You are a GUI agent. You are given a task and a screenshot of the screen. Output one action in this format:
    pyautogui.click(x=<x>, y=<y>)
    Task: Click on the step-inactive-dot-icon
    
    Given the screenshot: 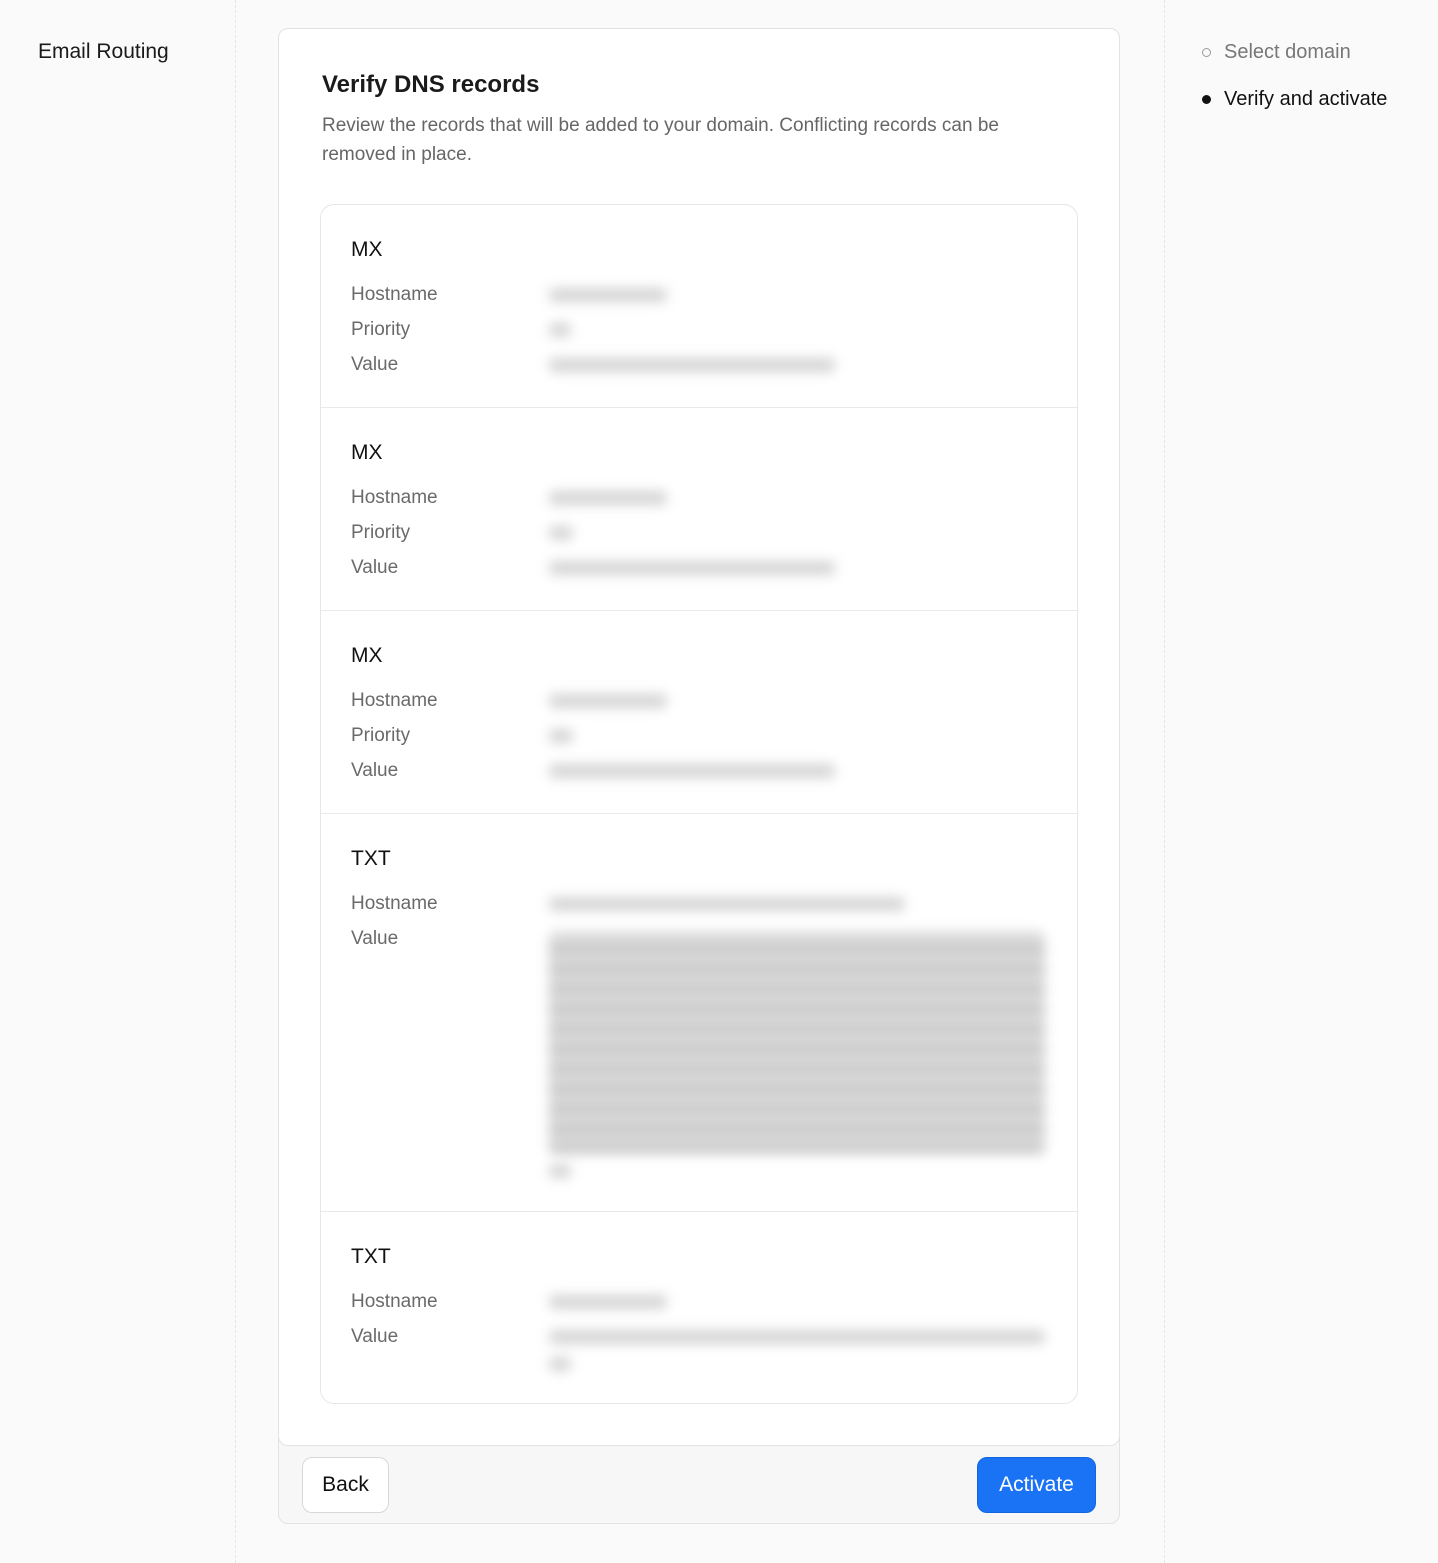 What is the action you would take?
    pyautogui.click(x=1206, y=52)
    